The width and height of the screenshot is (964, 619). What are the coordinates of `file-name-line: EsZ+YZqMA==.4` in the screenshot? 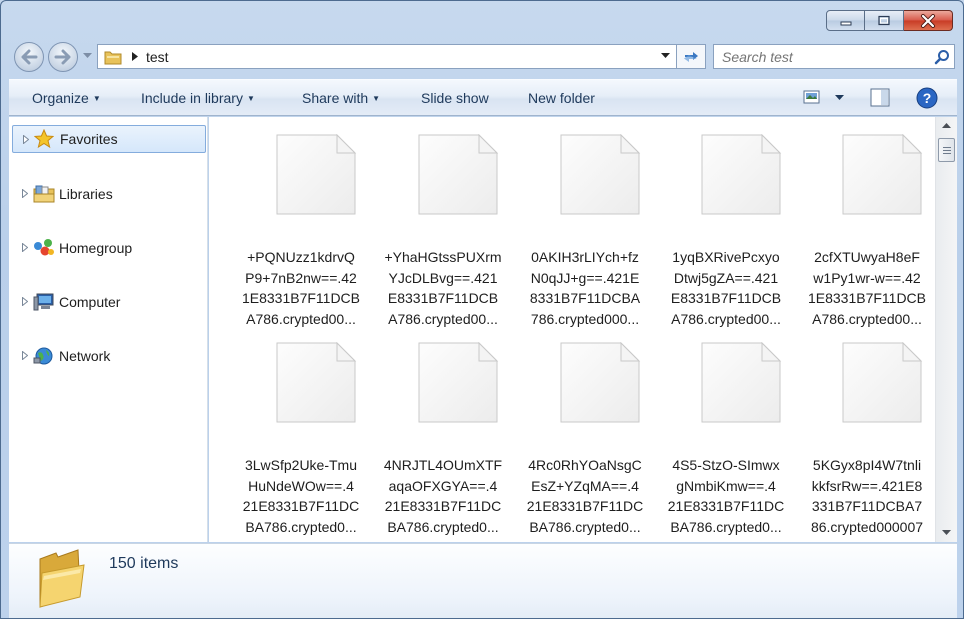 It's located at (585, 485).